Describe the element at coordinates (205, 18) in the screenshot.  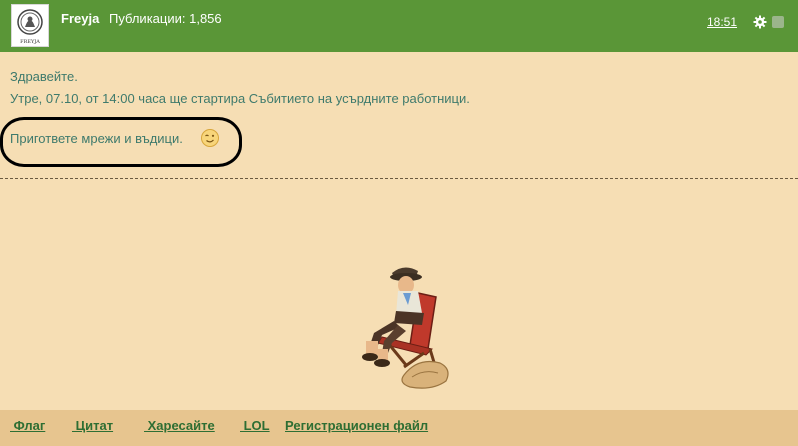
I see `post-count-value: 1,856` at that location.